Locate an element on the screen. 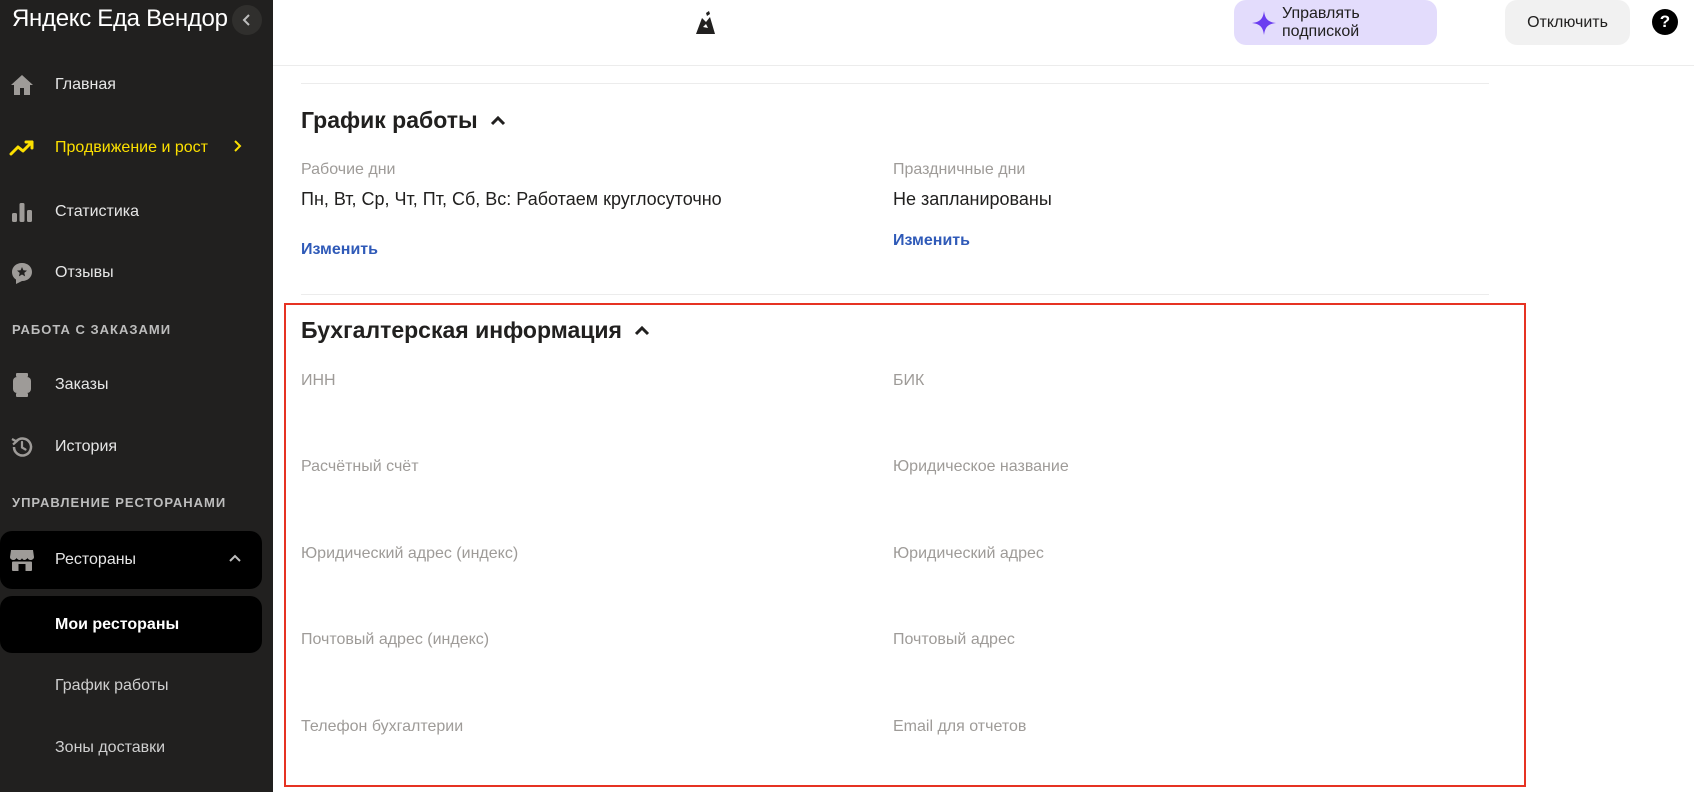  sidebar-item-statistics: Статистика is located at coordinates (131, 212).